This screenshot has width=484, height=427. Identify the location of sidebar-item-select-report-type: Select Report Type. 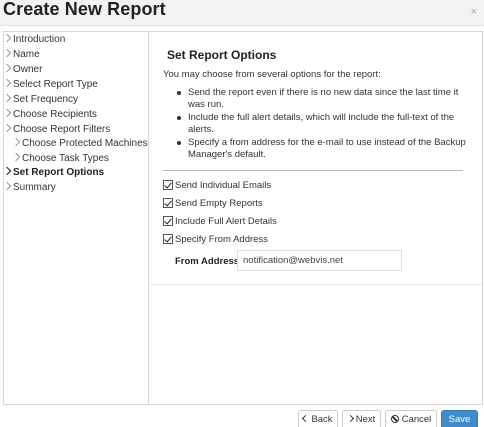
(50, 85).